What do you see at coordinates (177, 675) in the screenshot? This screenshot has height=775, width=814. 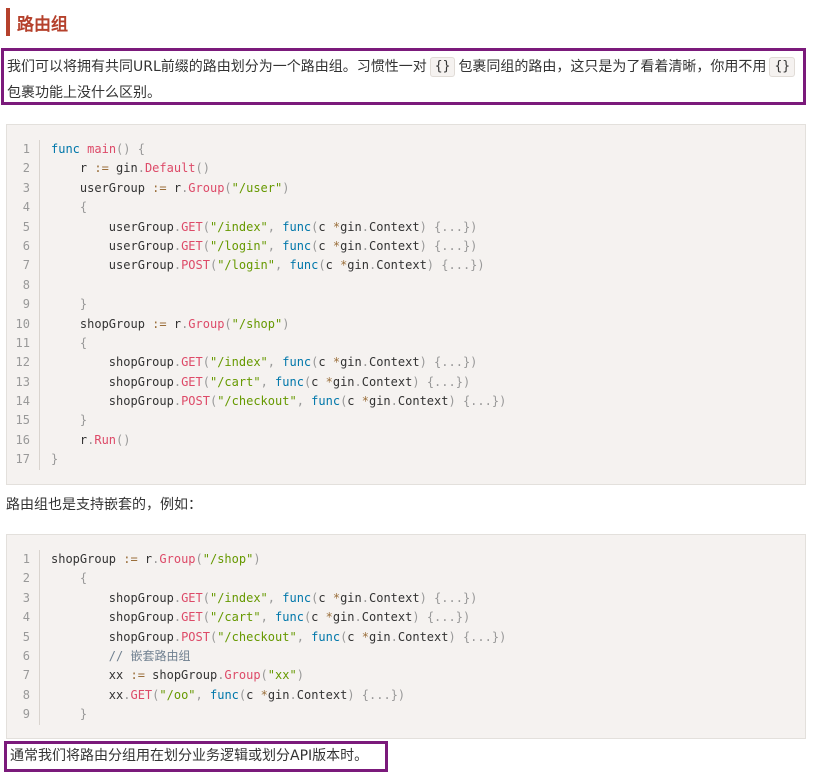 I see `code-text: xx := shopGroup.Group("xx")` at bounding box center [177, 675].